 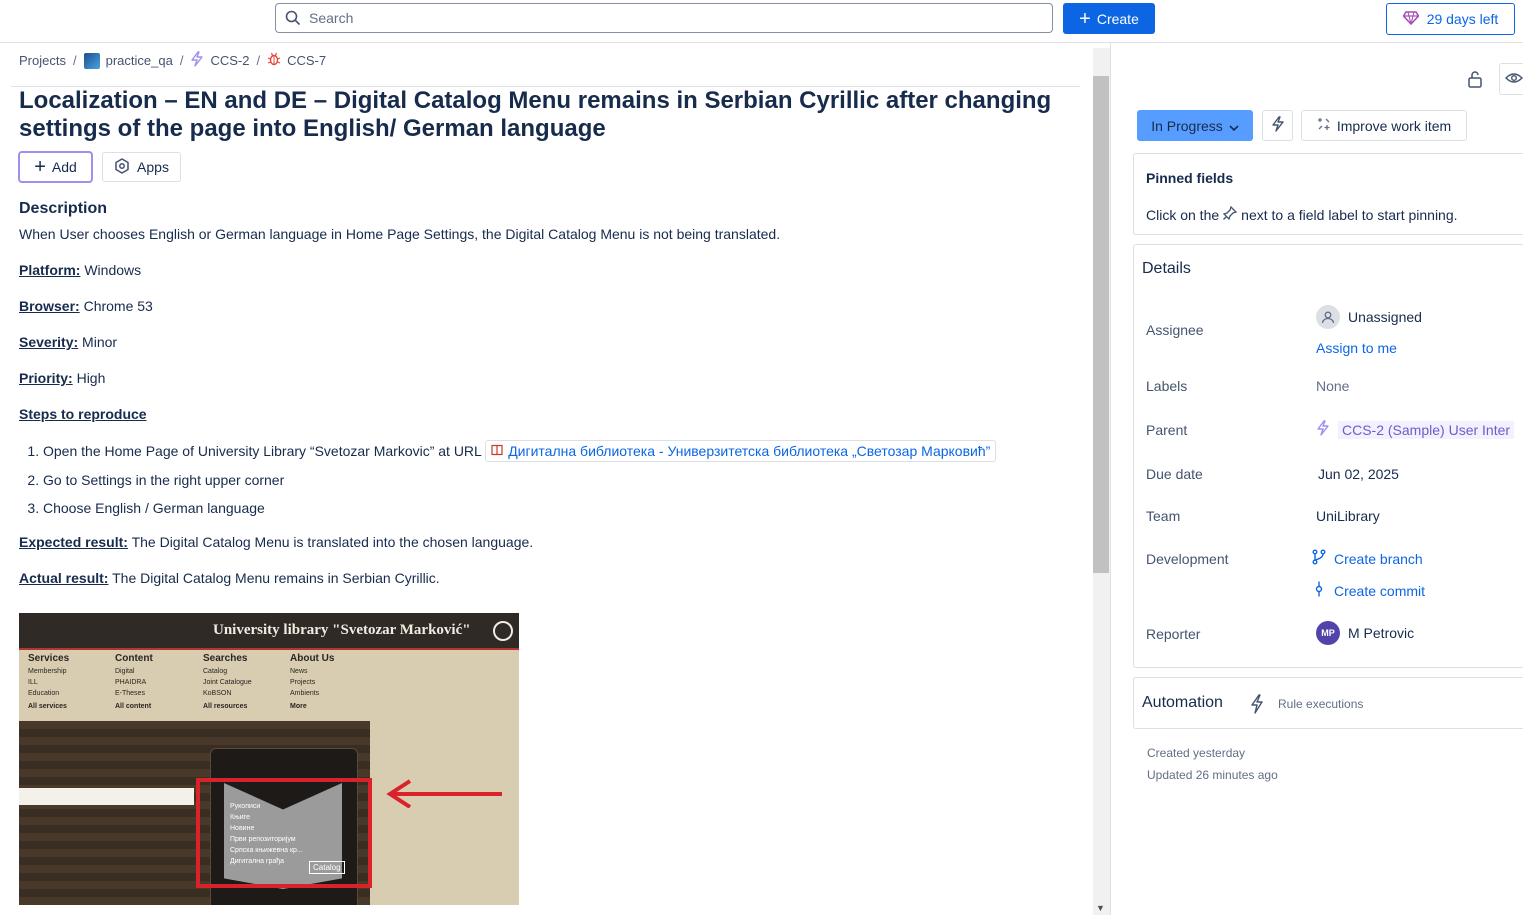 I want to click on screenshot-search-bar, so click(x=106, y=796).